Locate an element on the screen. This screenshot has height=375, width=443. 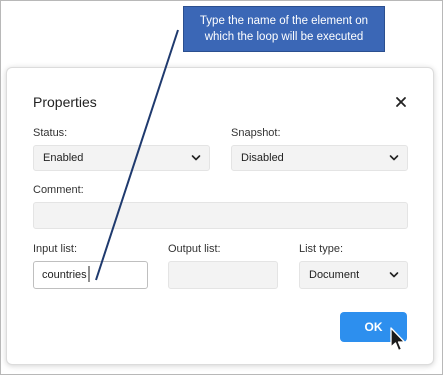
comment-input is located at coordinates (220, 215).